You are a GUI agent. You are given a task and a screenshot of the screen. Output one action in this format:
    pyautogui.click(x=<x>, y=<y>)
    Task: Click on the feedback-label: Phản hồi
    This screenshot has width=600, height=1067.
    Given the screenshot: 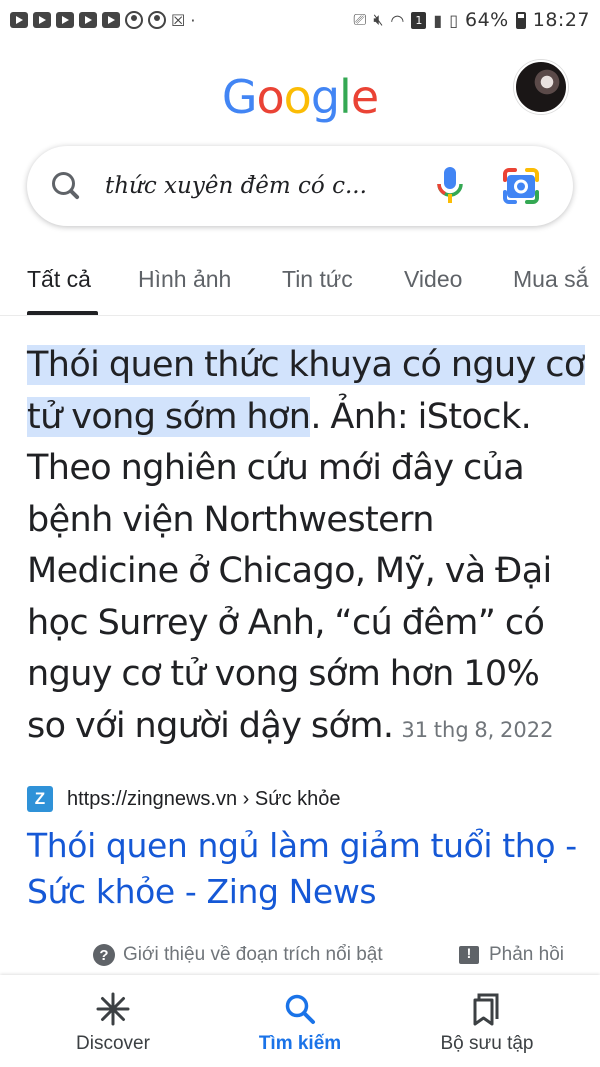 What is the action you would take?
    pyautogui.click(x=527, y=954)
    